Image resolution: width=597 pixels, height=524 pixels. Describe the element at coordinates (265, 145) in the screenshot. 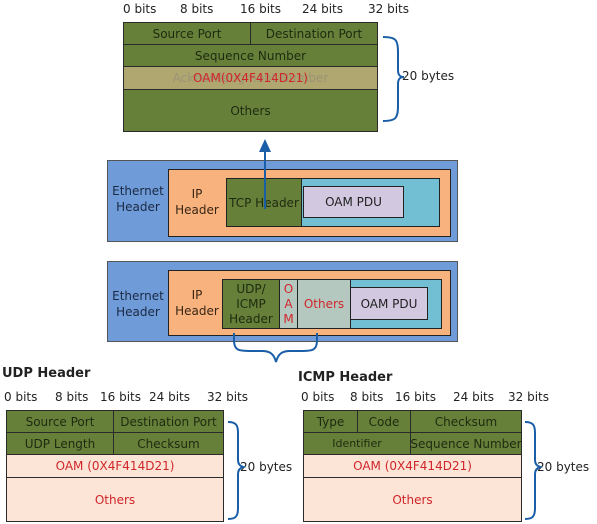

I see `arrow-up-icon` at that location.